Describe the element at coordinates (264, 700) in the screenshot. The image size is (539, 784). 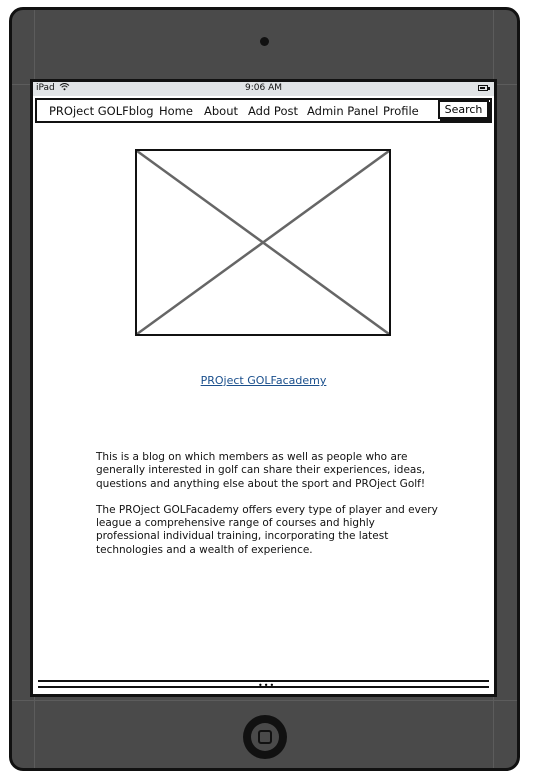
I see `frame-guide-line` at that location.